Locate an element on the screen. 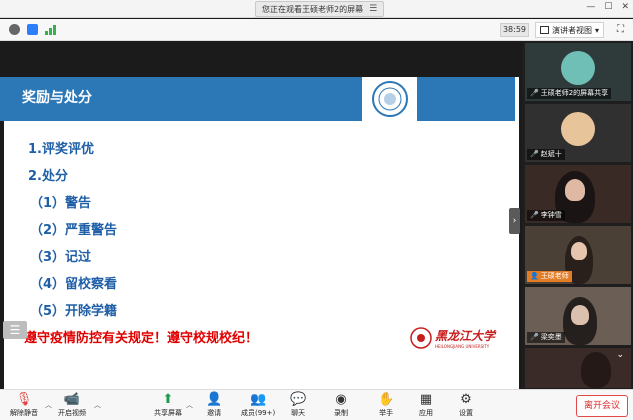 This screenshot has width=633, height=420. participant-label: 🎤 李钟雪 is located at coordinates (546, 215).